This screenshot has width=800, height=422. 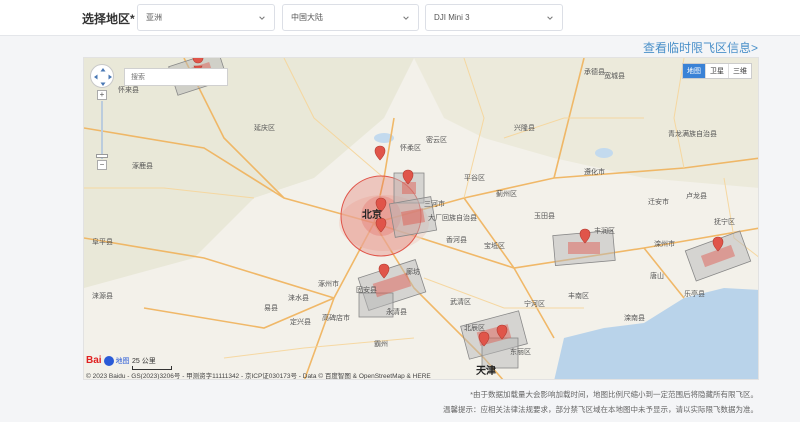 I want to click on city-label: 怀柔区, so click(x=410, y=147).